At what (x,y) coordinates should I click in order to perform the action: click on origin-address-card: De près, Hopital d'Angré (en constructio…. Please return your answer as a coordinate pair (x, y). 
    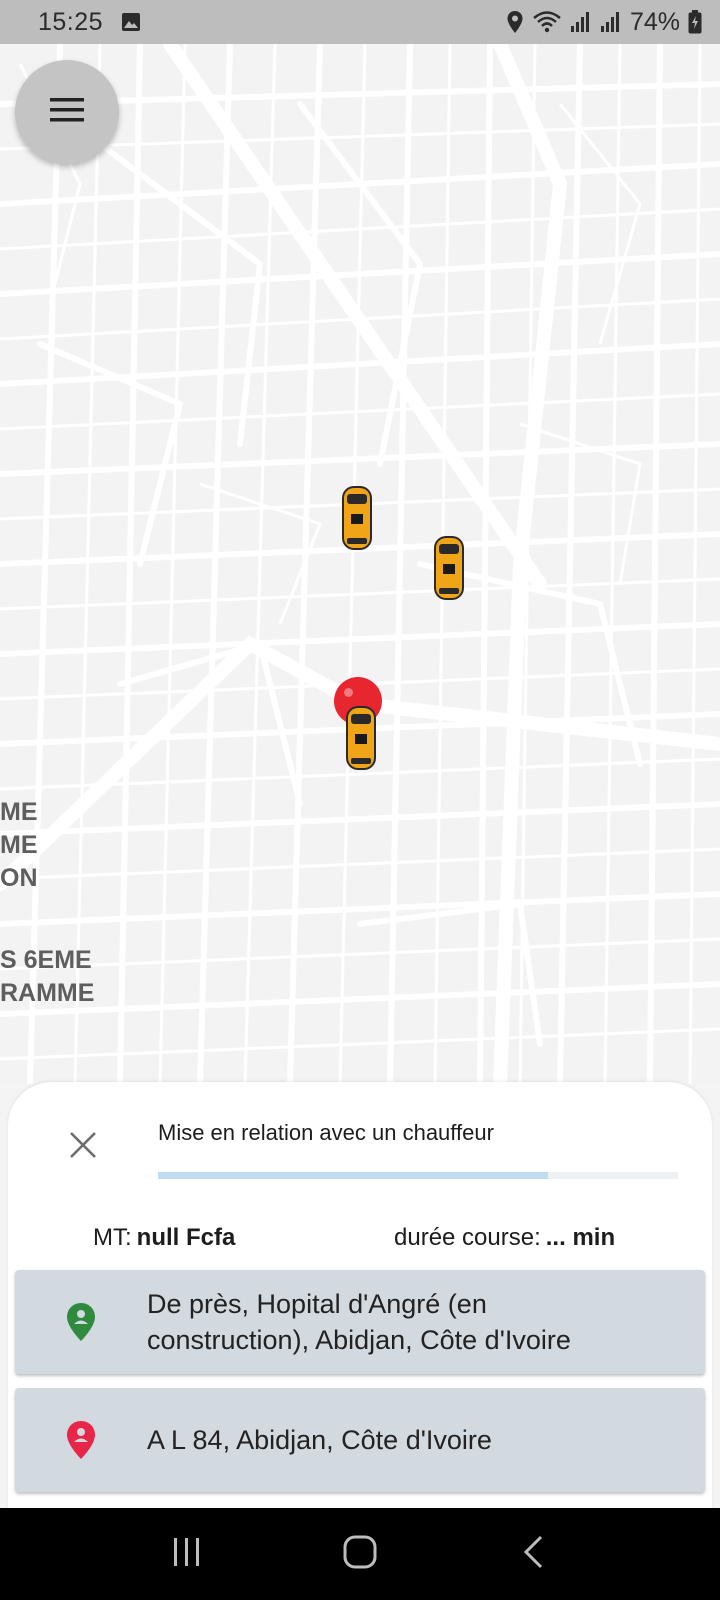
    Looking at the image, I should click on (360, 1322).